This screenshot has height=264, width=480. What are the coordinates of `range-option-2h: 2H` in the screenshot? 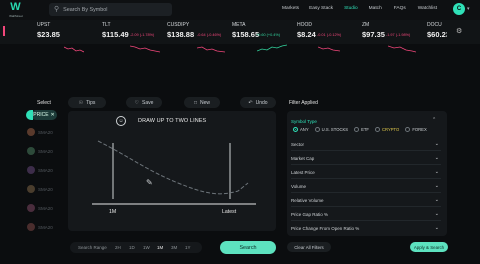 It's located at (118, 247).